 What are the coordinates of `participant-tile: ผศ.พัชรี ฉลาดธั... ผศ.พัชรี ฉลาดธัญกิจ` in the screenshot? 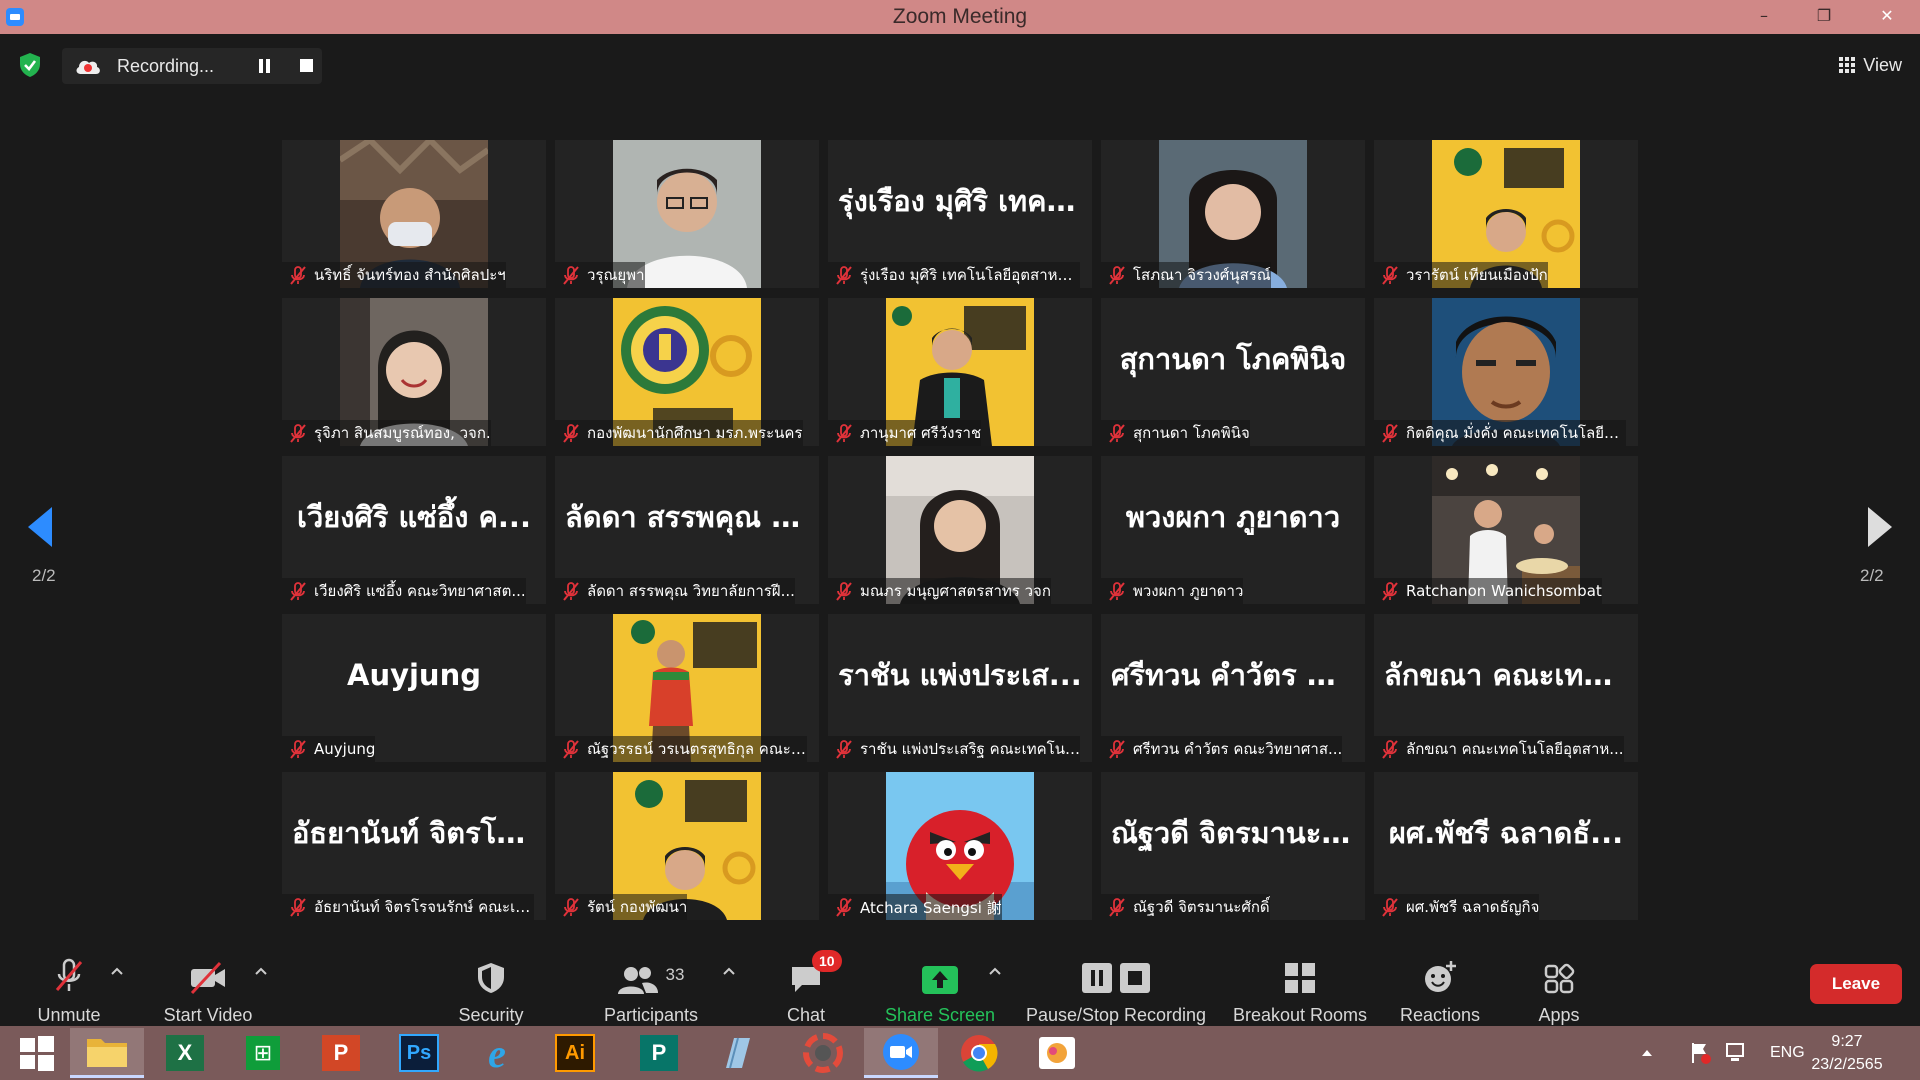 It's located at (1506, 846).